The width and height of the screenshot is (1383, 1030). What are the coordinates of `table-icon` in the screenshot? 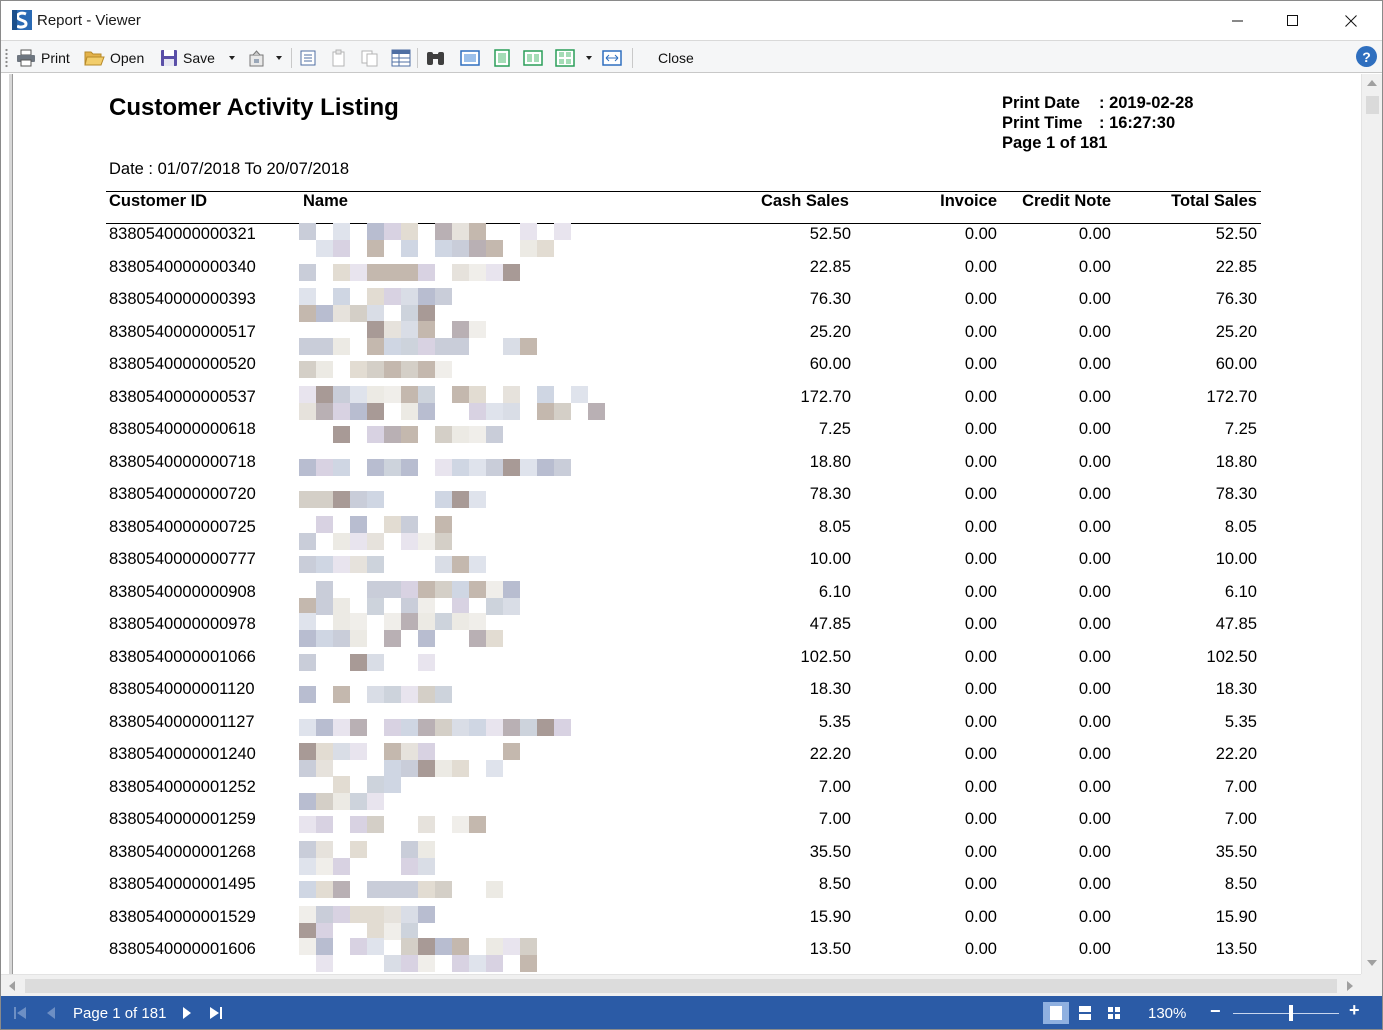 It's located at (401, 57).